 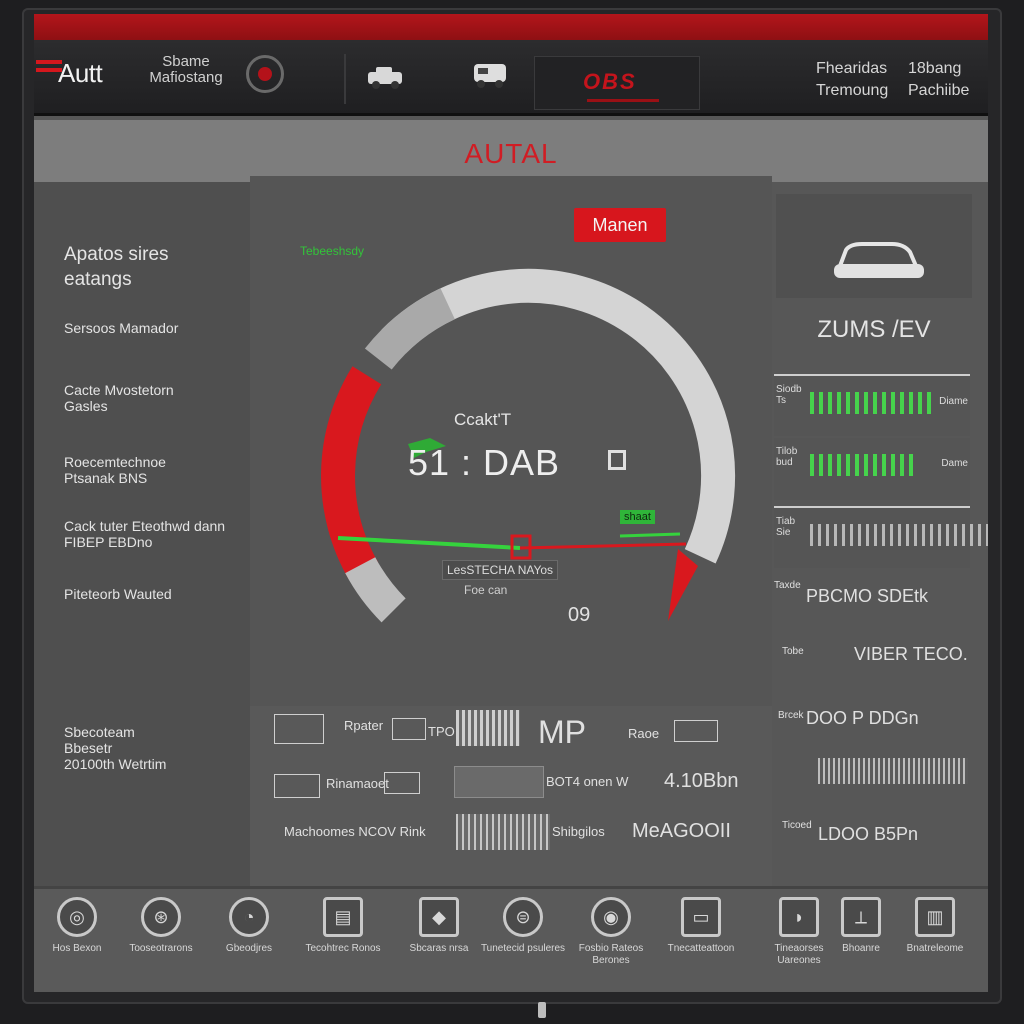 What do you see at coordinates (511, 151) in the screenshot?
I see `title-band: AUTAL` at bounding box center [511, 151].